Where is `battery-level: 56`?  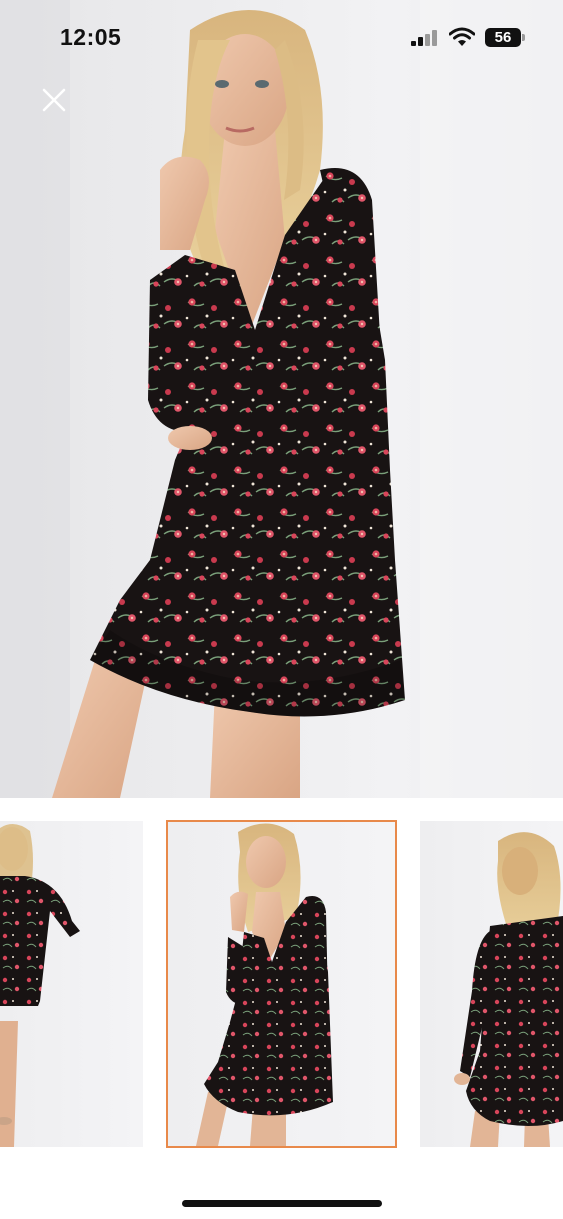 battery-level: 56 is located at coordinates (503, 37).